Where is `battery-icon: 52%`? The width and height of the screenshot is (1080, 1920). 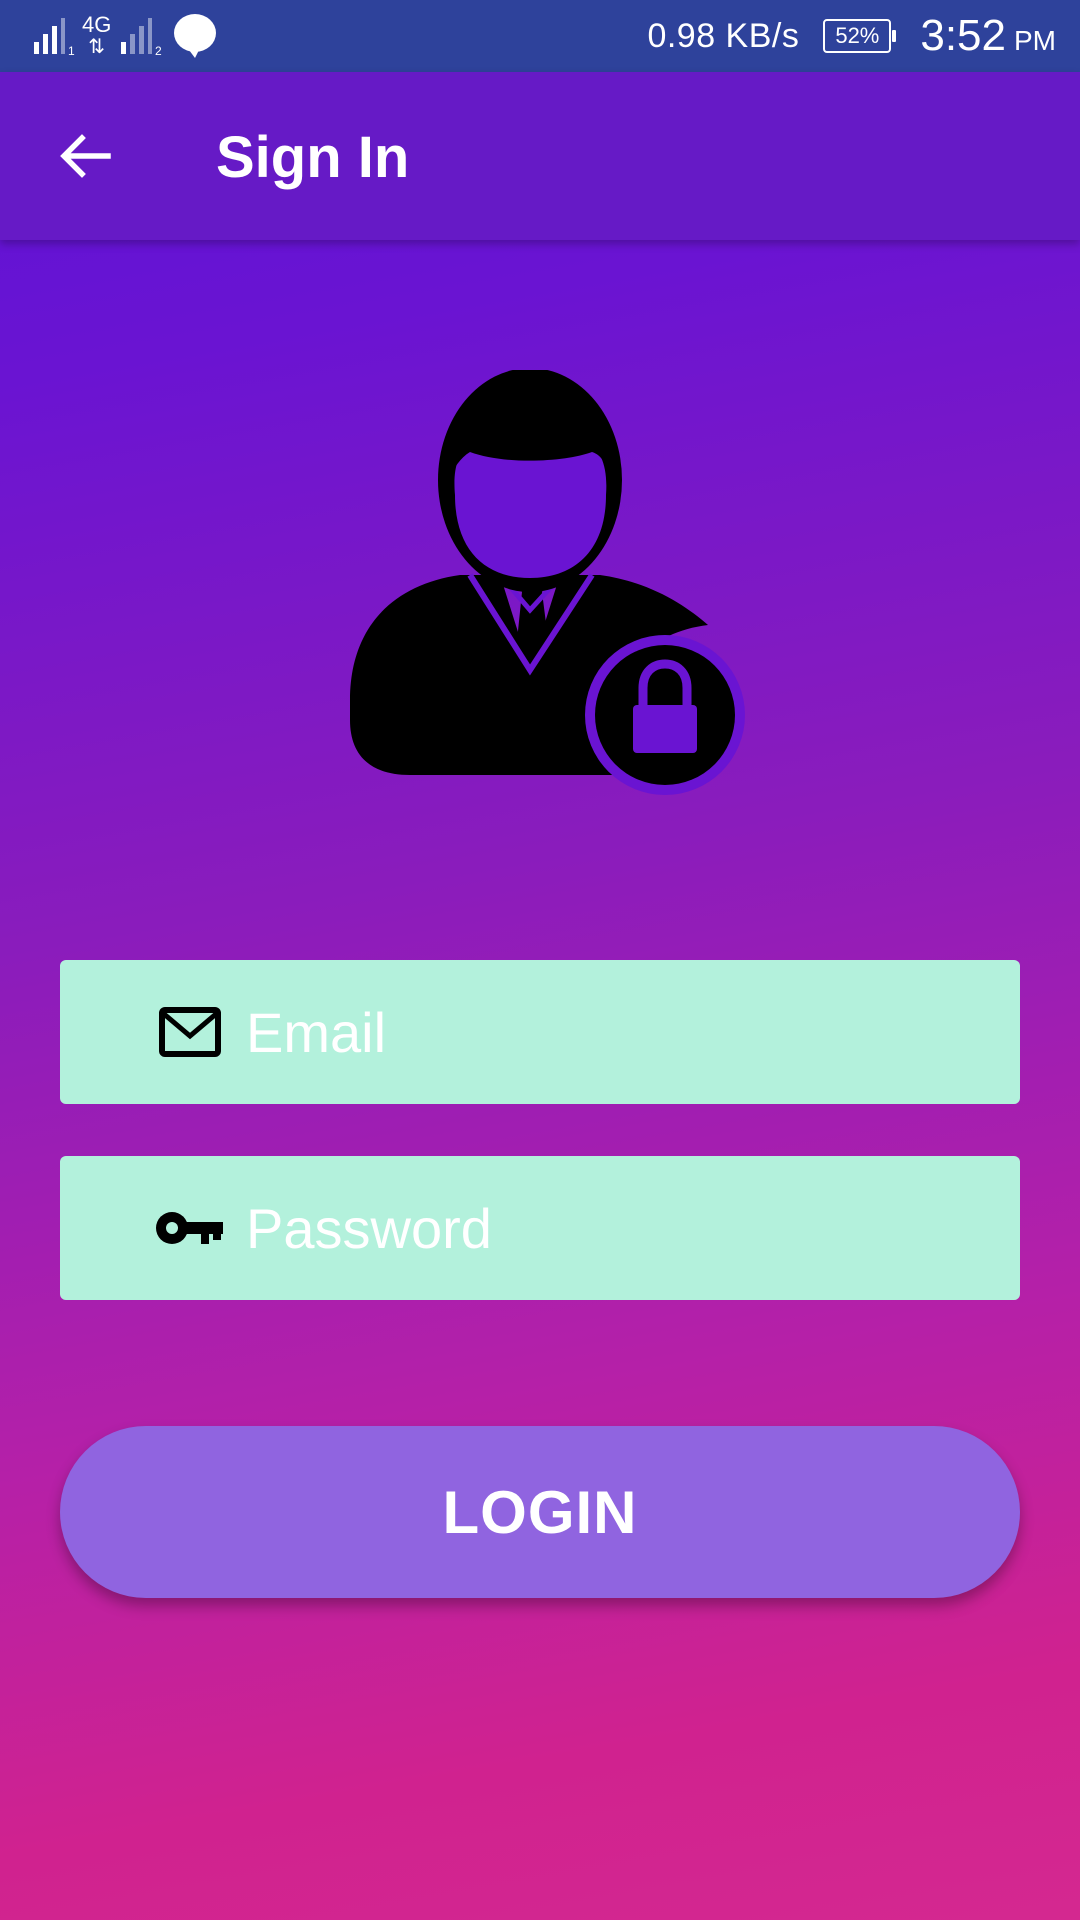
battery-icon: 52% is located at coordinates (860, 36).